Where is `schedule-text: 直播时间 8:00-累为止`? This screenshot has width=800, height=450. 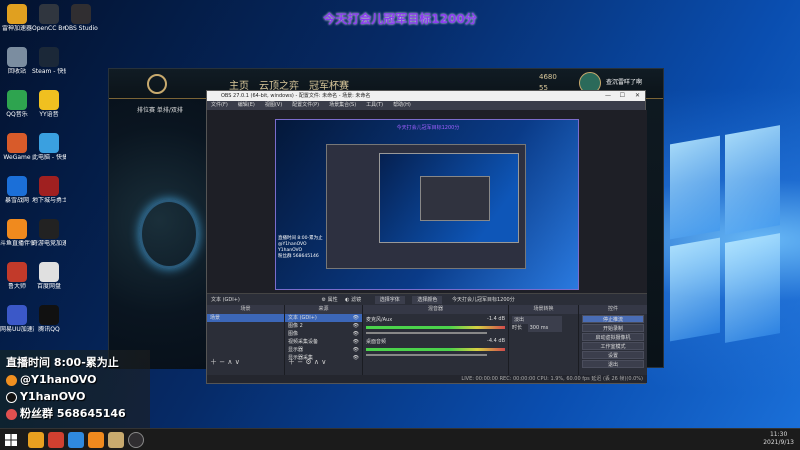 schedule-text: 直播时间 8:00-累为止 is located at coordinates (62, 362).